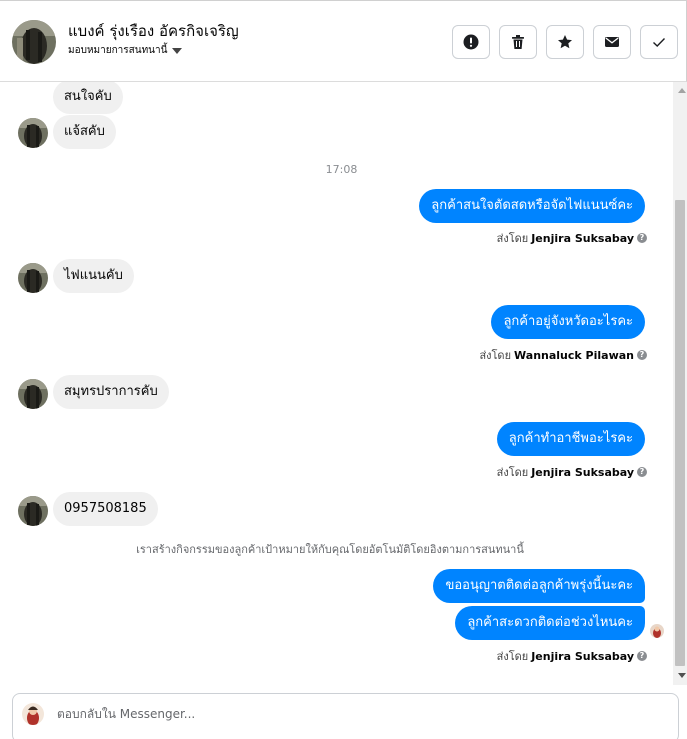 This screenshot has width=687, height=739. I want to click on incoming-message: สนใจคับ, so click(88, 98).